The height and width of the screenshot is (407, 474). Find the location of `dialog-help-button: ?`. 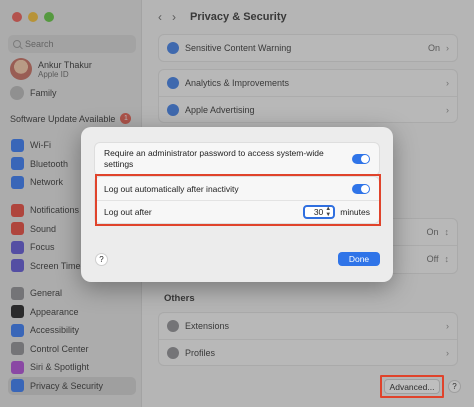

dialog-help-button: ? is located at coordinates (101, 259).